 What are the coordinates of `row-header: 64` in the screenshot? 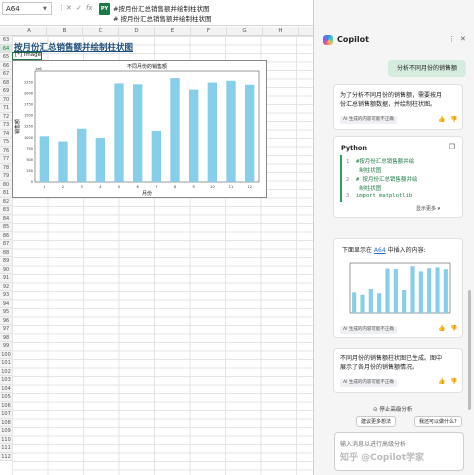 It's located at (6, 48).